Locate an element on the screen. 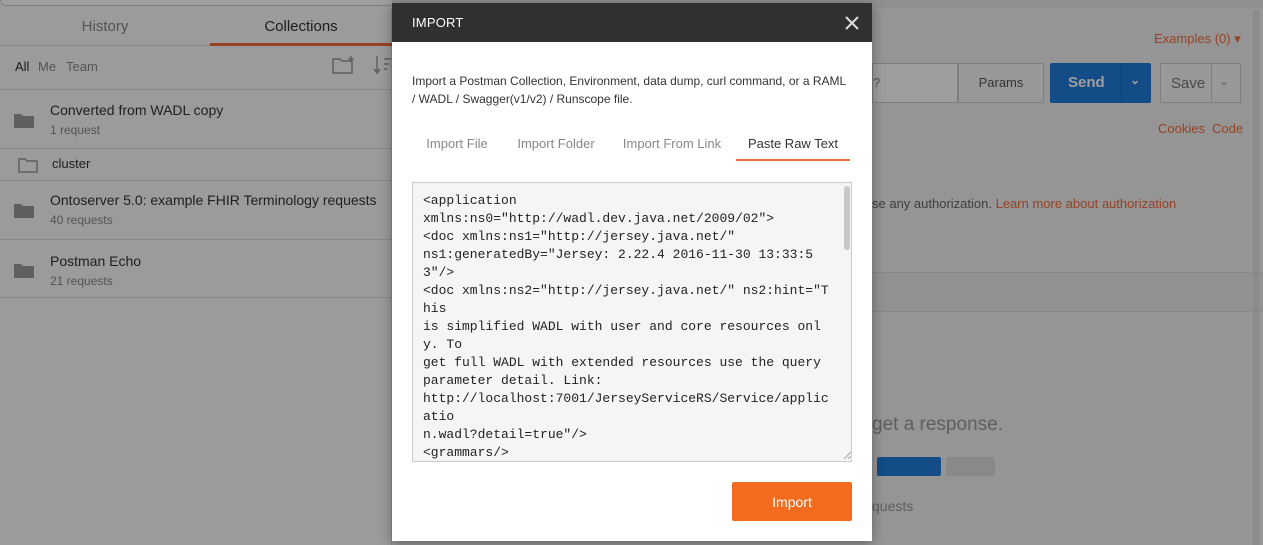  scrollbar-thumb is located at coordinates (847, 218).